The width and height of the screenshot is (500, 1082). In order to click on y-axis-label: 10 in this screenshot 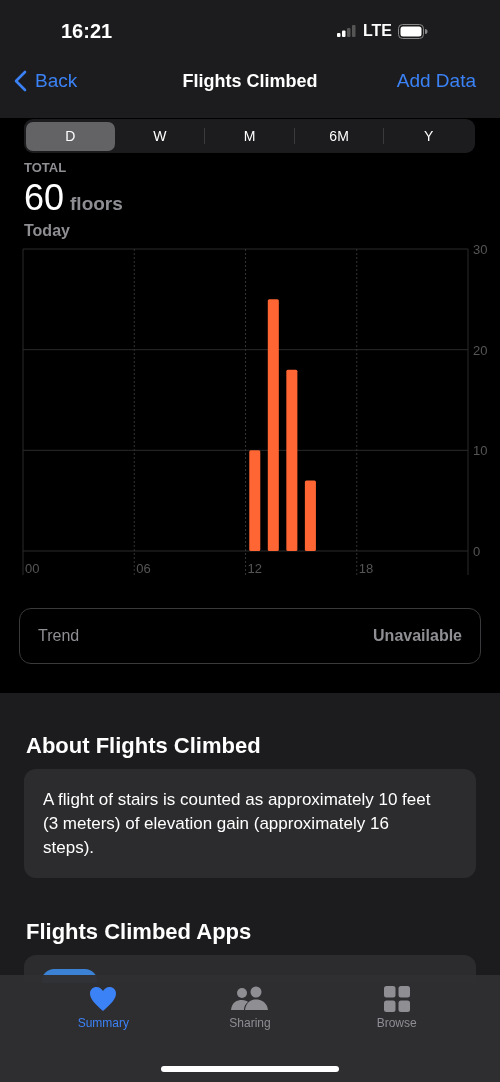, I will do `click(480, 451)`.